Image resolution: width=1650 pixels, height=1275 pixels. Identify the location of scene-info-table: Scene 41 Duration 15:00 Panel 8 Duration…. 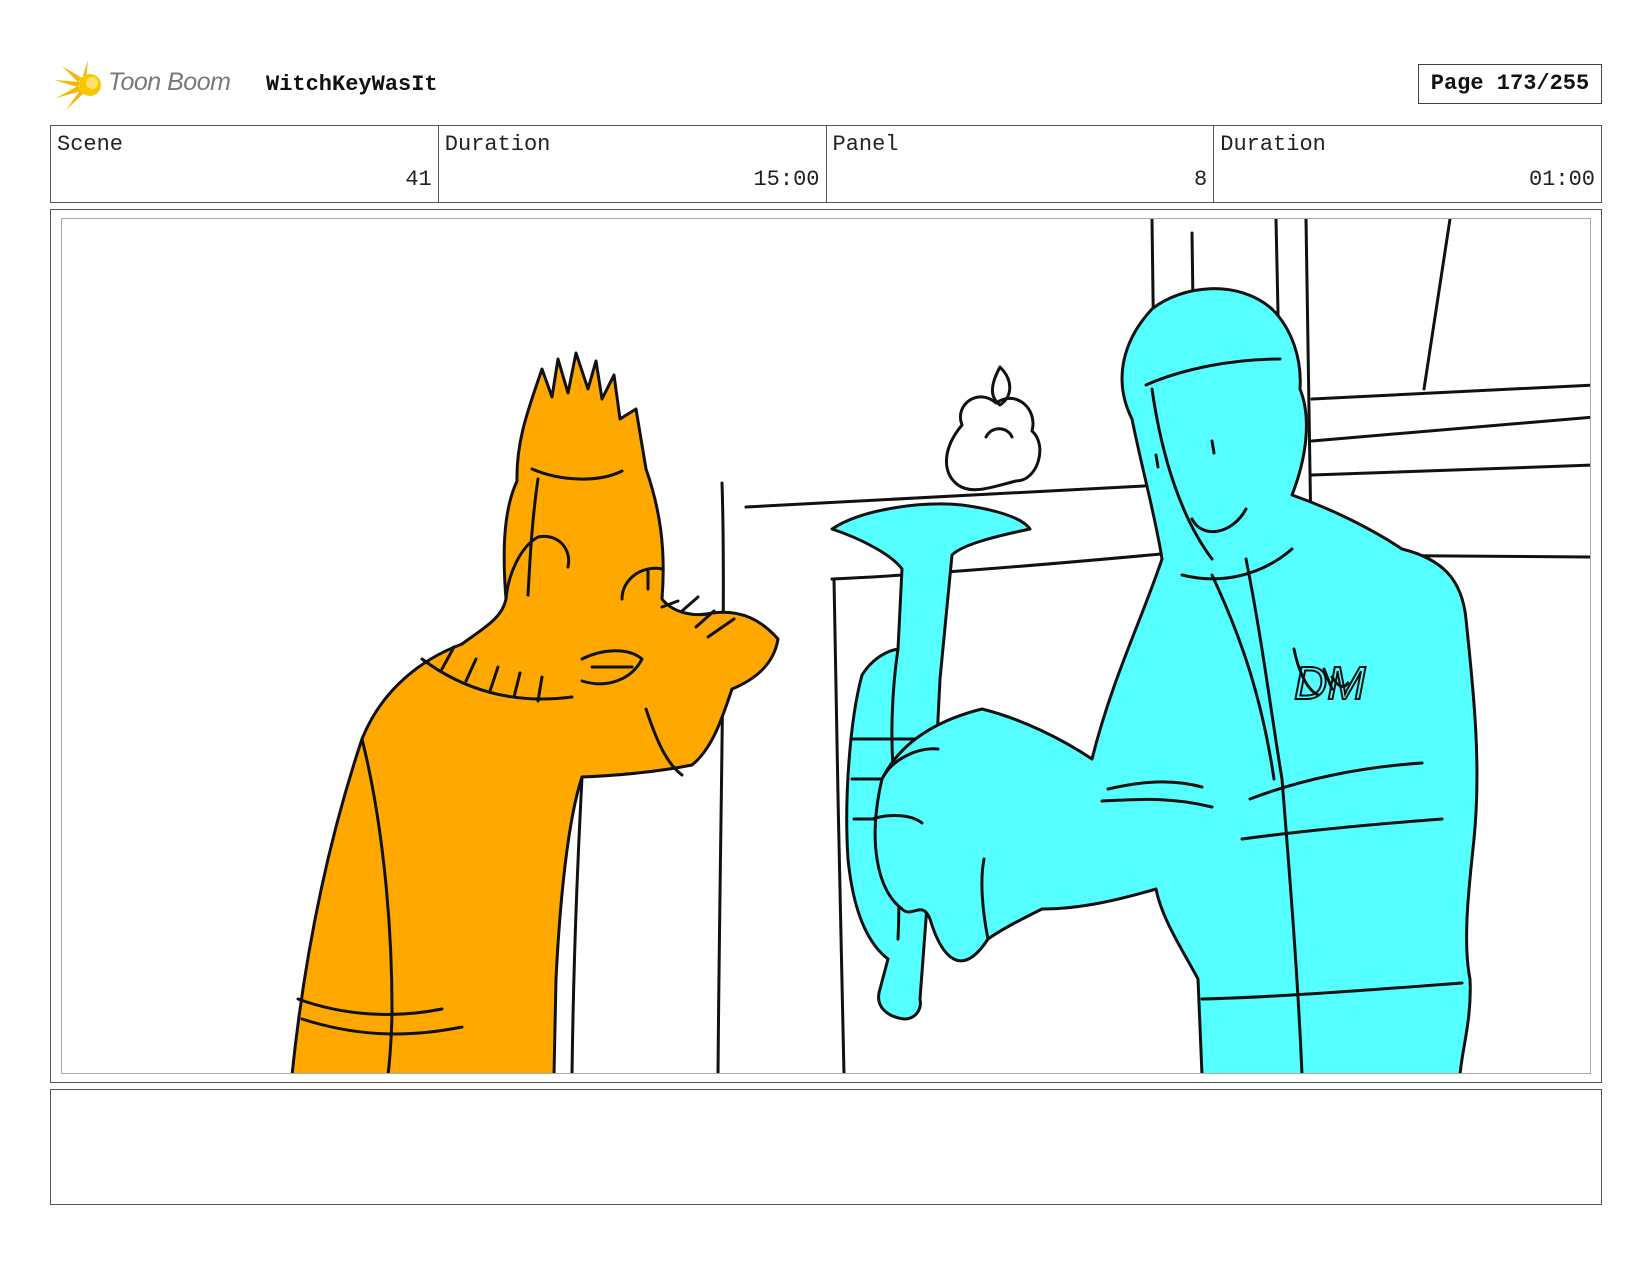
(826, 164).